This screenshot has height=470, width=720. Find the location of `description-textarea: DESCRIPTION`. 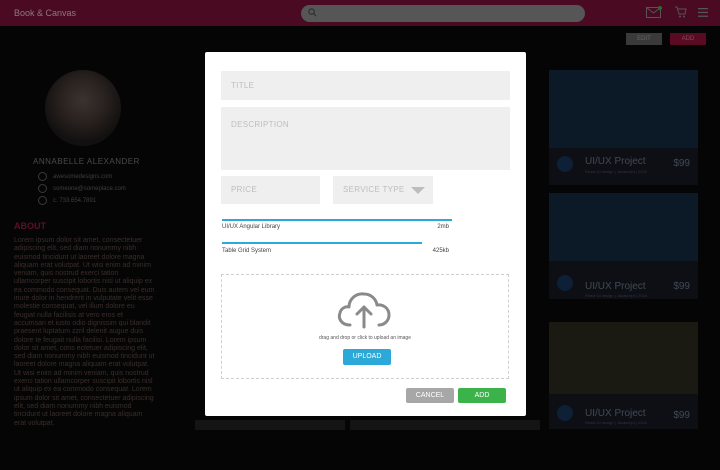

description-textarea: DESCRIPTION is located at coordinates (365, 138).